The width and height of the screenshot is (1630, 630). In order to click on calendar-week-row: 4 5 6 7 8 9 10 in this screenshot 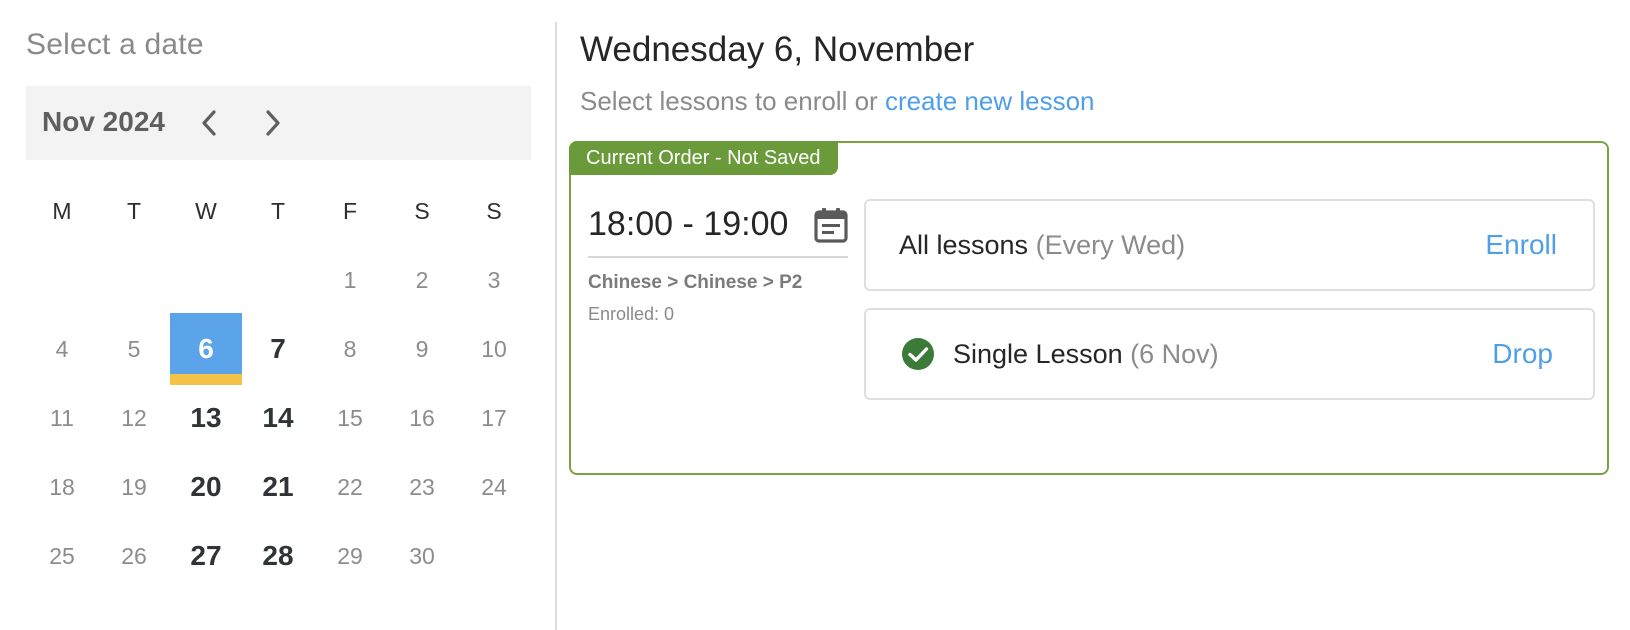, I will do `click(278, 349)`.